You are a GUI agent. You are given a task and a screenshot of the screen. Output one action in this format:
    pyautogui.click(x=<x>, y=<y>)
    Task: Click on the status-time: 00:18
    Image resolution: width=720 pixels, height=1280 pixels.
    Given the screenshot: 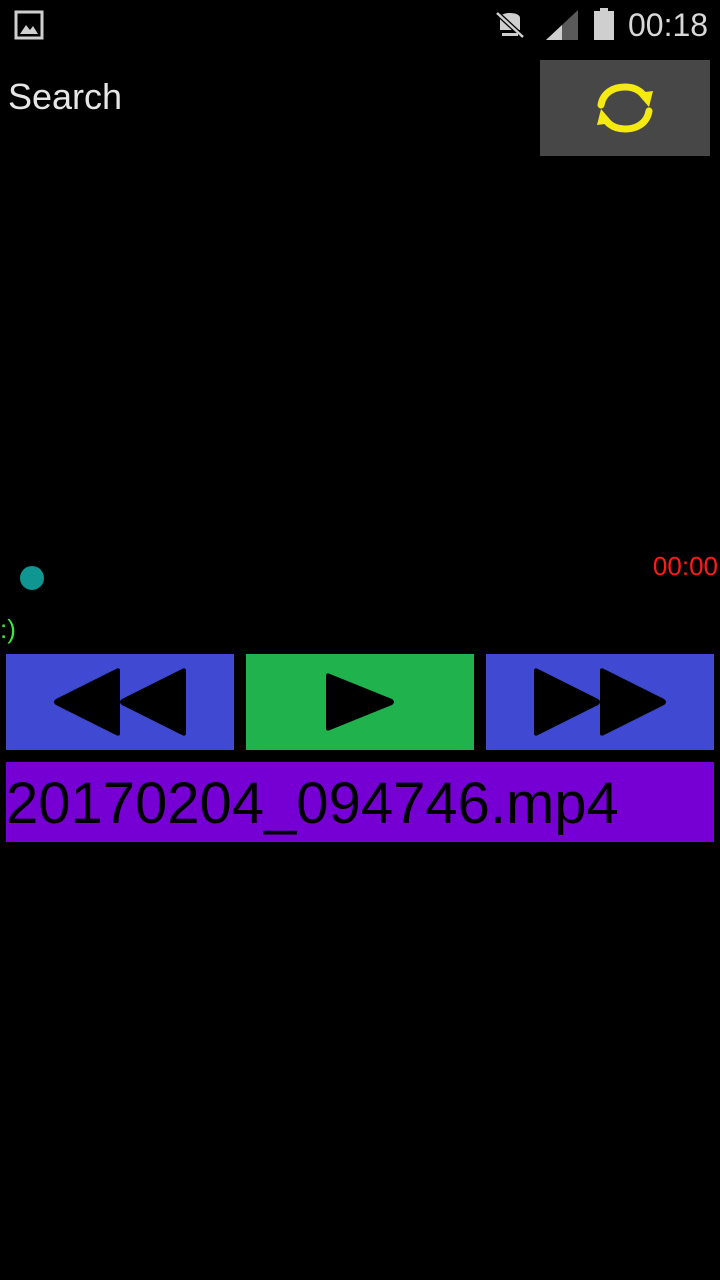 What is the action you would take?
    pyautogui.click(x=668, y=25)
    